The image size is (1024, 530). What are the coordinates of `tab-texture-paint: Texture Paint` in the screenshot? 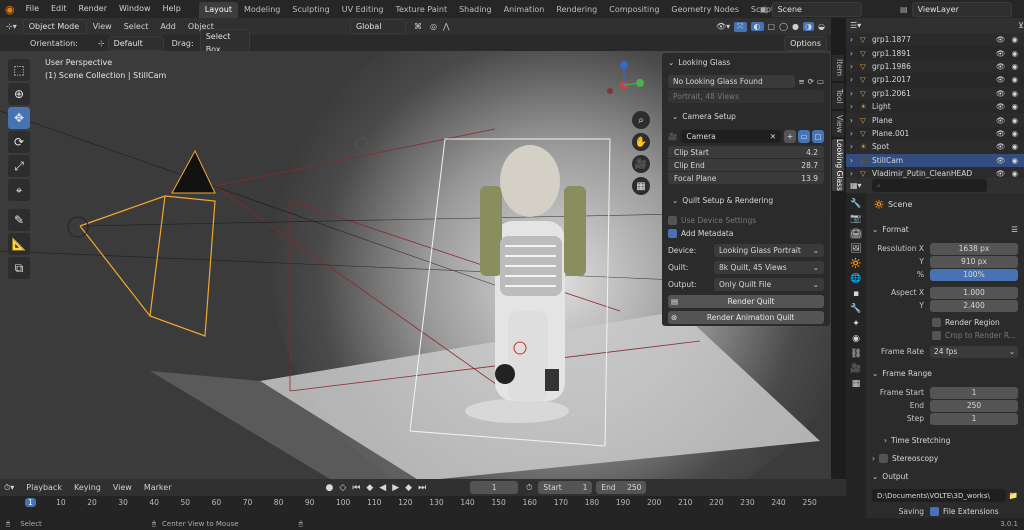 It's located at (421, 10).